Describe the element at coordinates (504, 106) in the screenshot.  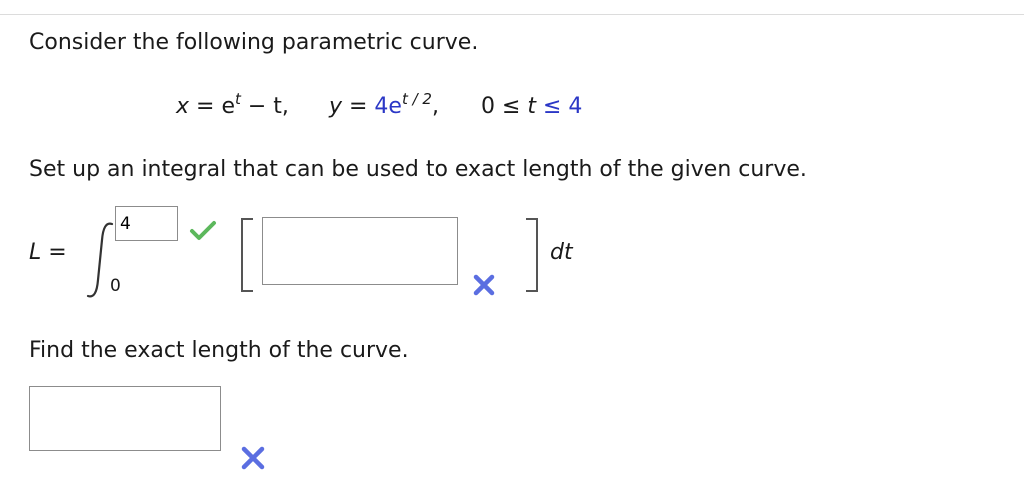
I see `range-left: 0 ≤` at that location.